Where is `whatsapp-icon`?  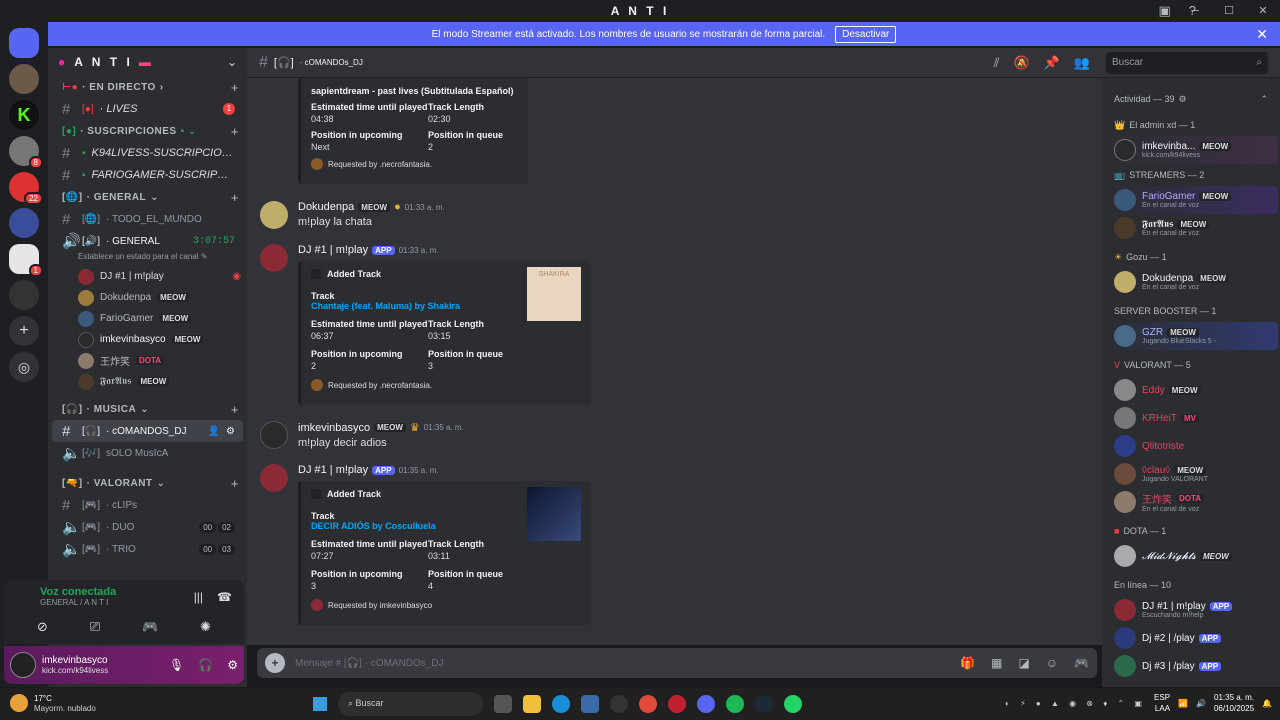
whatsapp-icon is located at coordinates (793, 704).